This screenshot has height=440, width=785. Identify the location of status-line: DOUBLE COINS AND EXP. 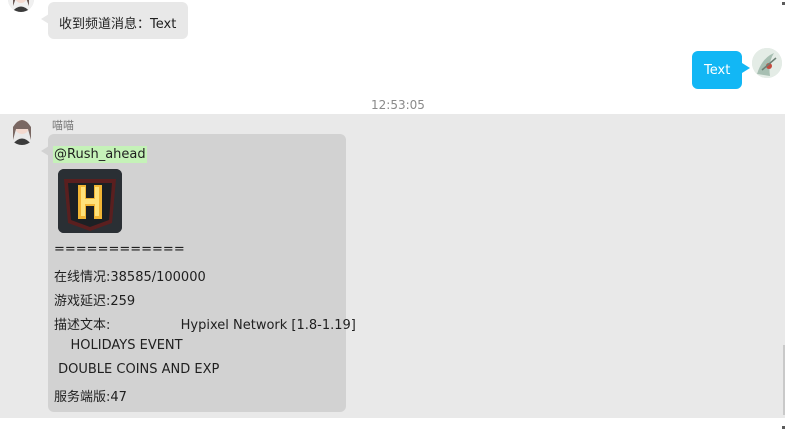
(137, 369).